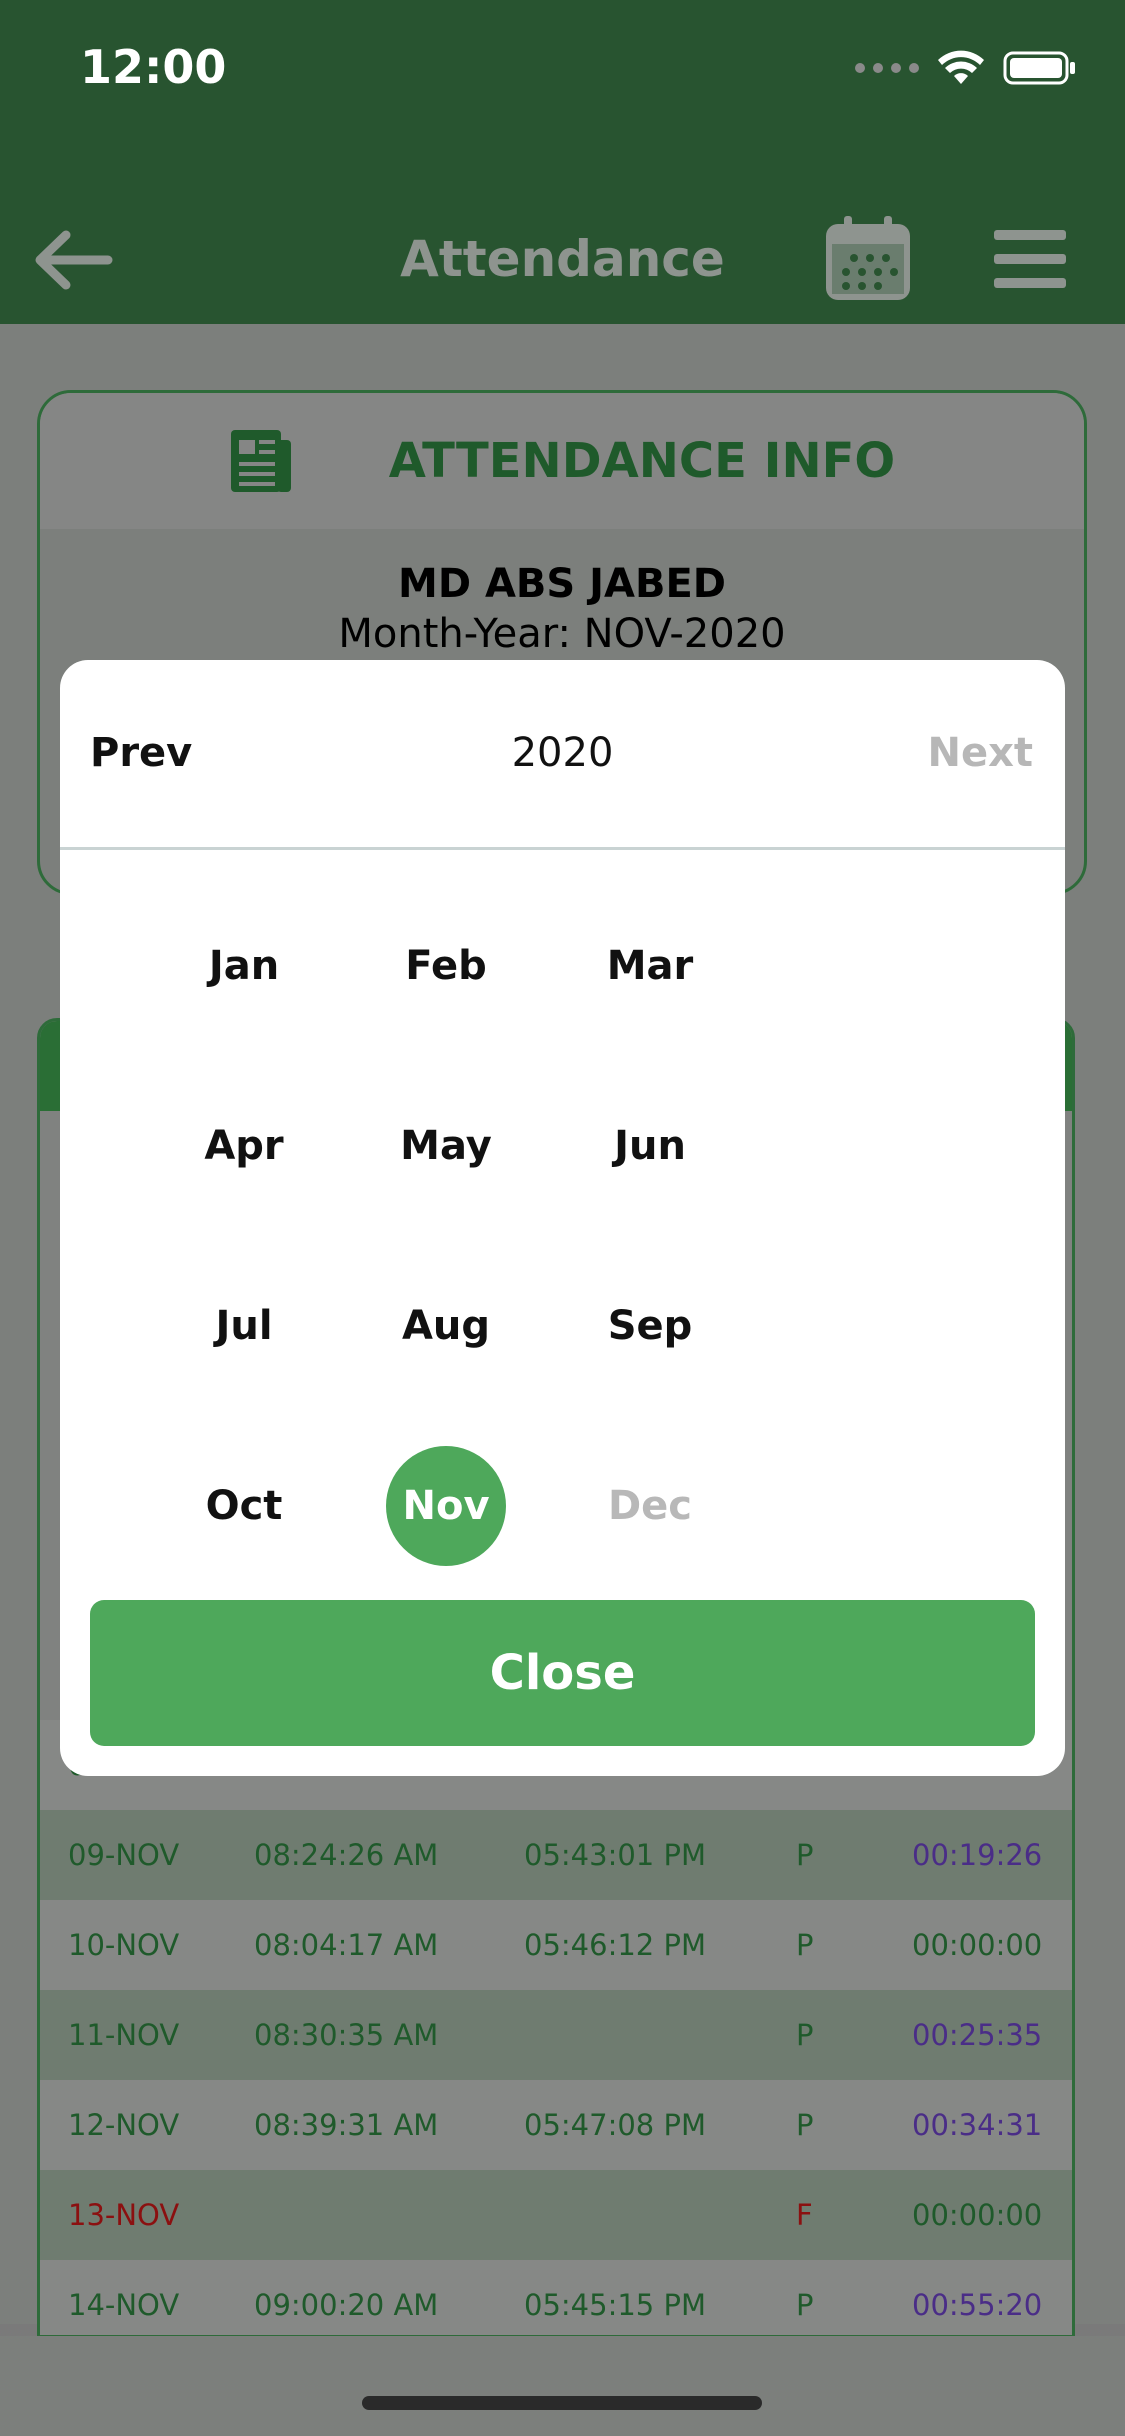 The width and height of the screenshot is (1125, 2436). I want to click on info-card-title: ATTENDANCE INFO, so click(642, 461).